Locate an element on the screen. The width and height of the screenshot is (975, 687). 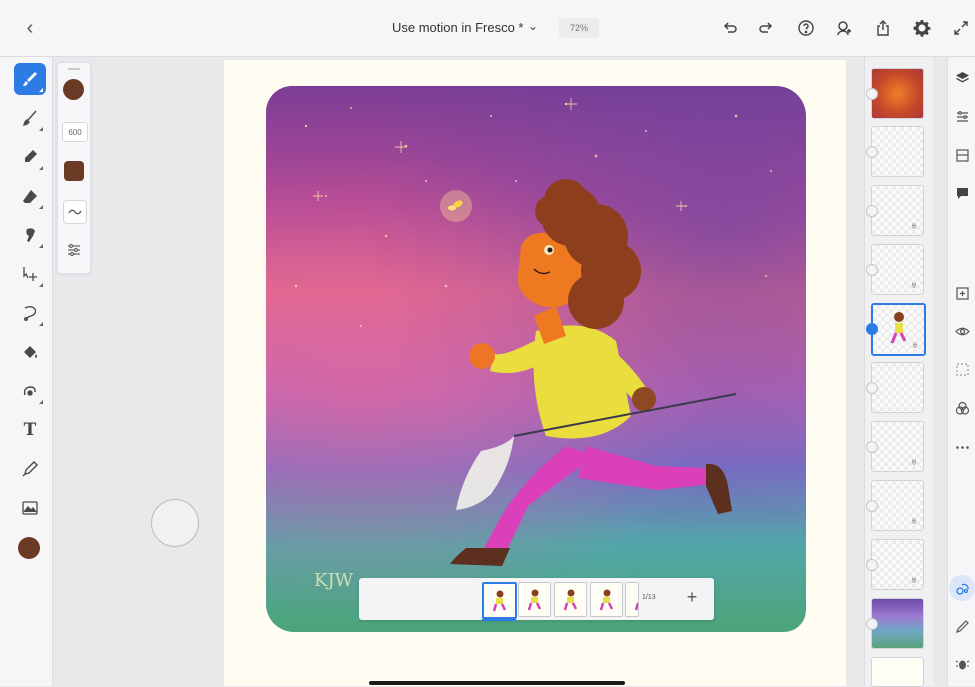
fullscreen-icon is located at coordinates (961, 28).